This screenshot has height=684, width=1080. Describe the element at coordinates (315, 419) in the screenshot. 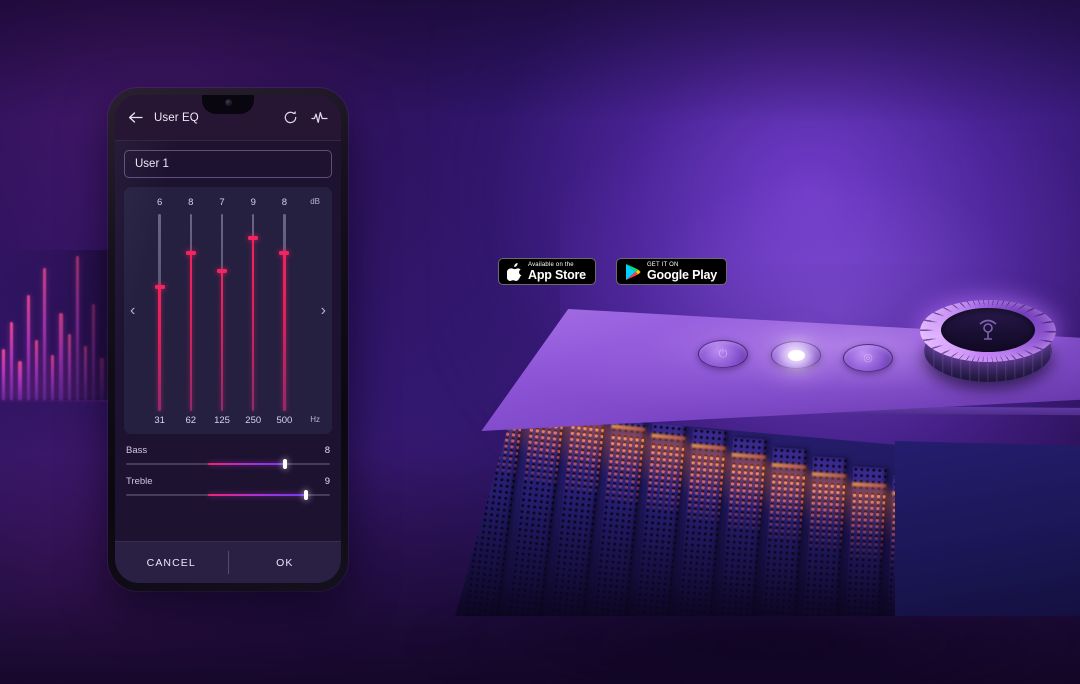

I see `eq-unit-hz: Hz` at that location.